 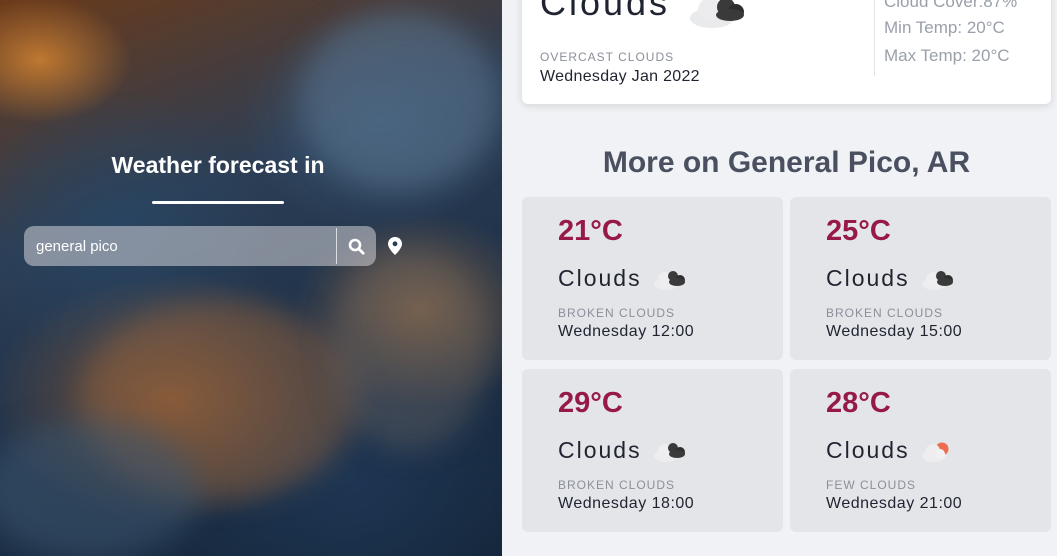 I want to click on forecast-time: Wednesday 18:00, so click(x=626, y=503).